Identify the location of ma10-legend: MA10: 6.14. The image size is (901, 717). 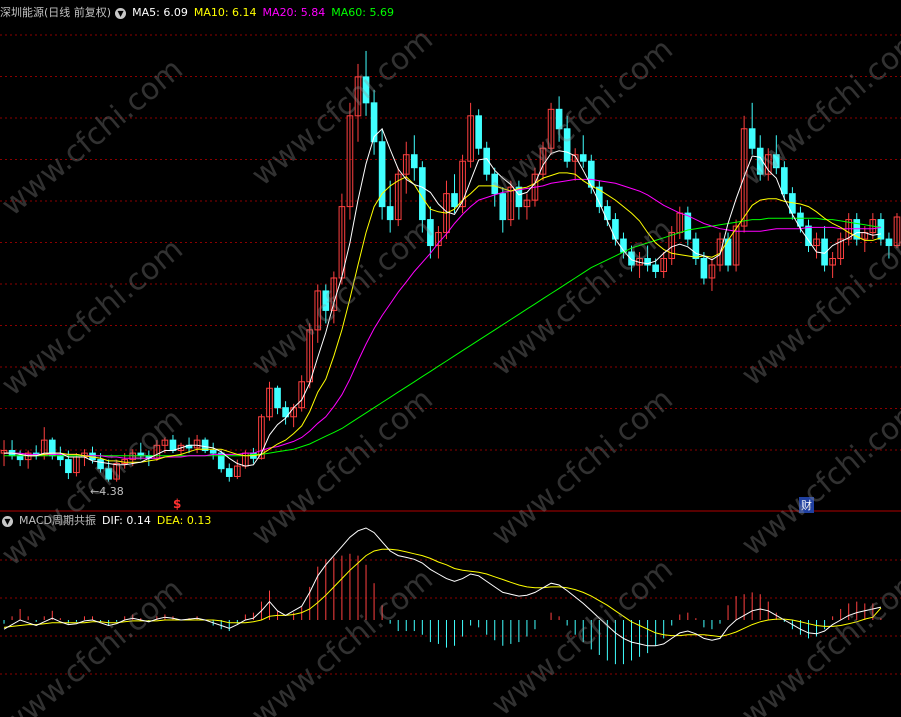
(225, 12).